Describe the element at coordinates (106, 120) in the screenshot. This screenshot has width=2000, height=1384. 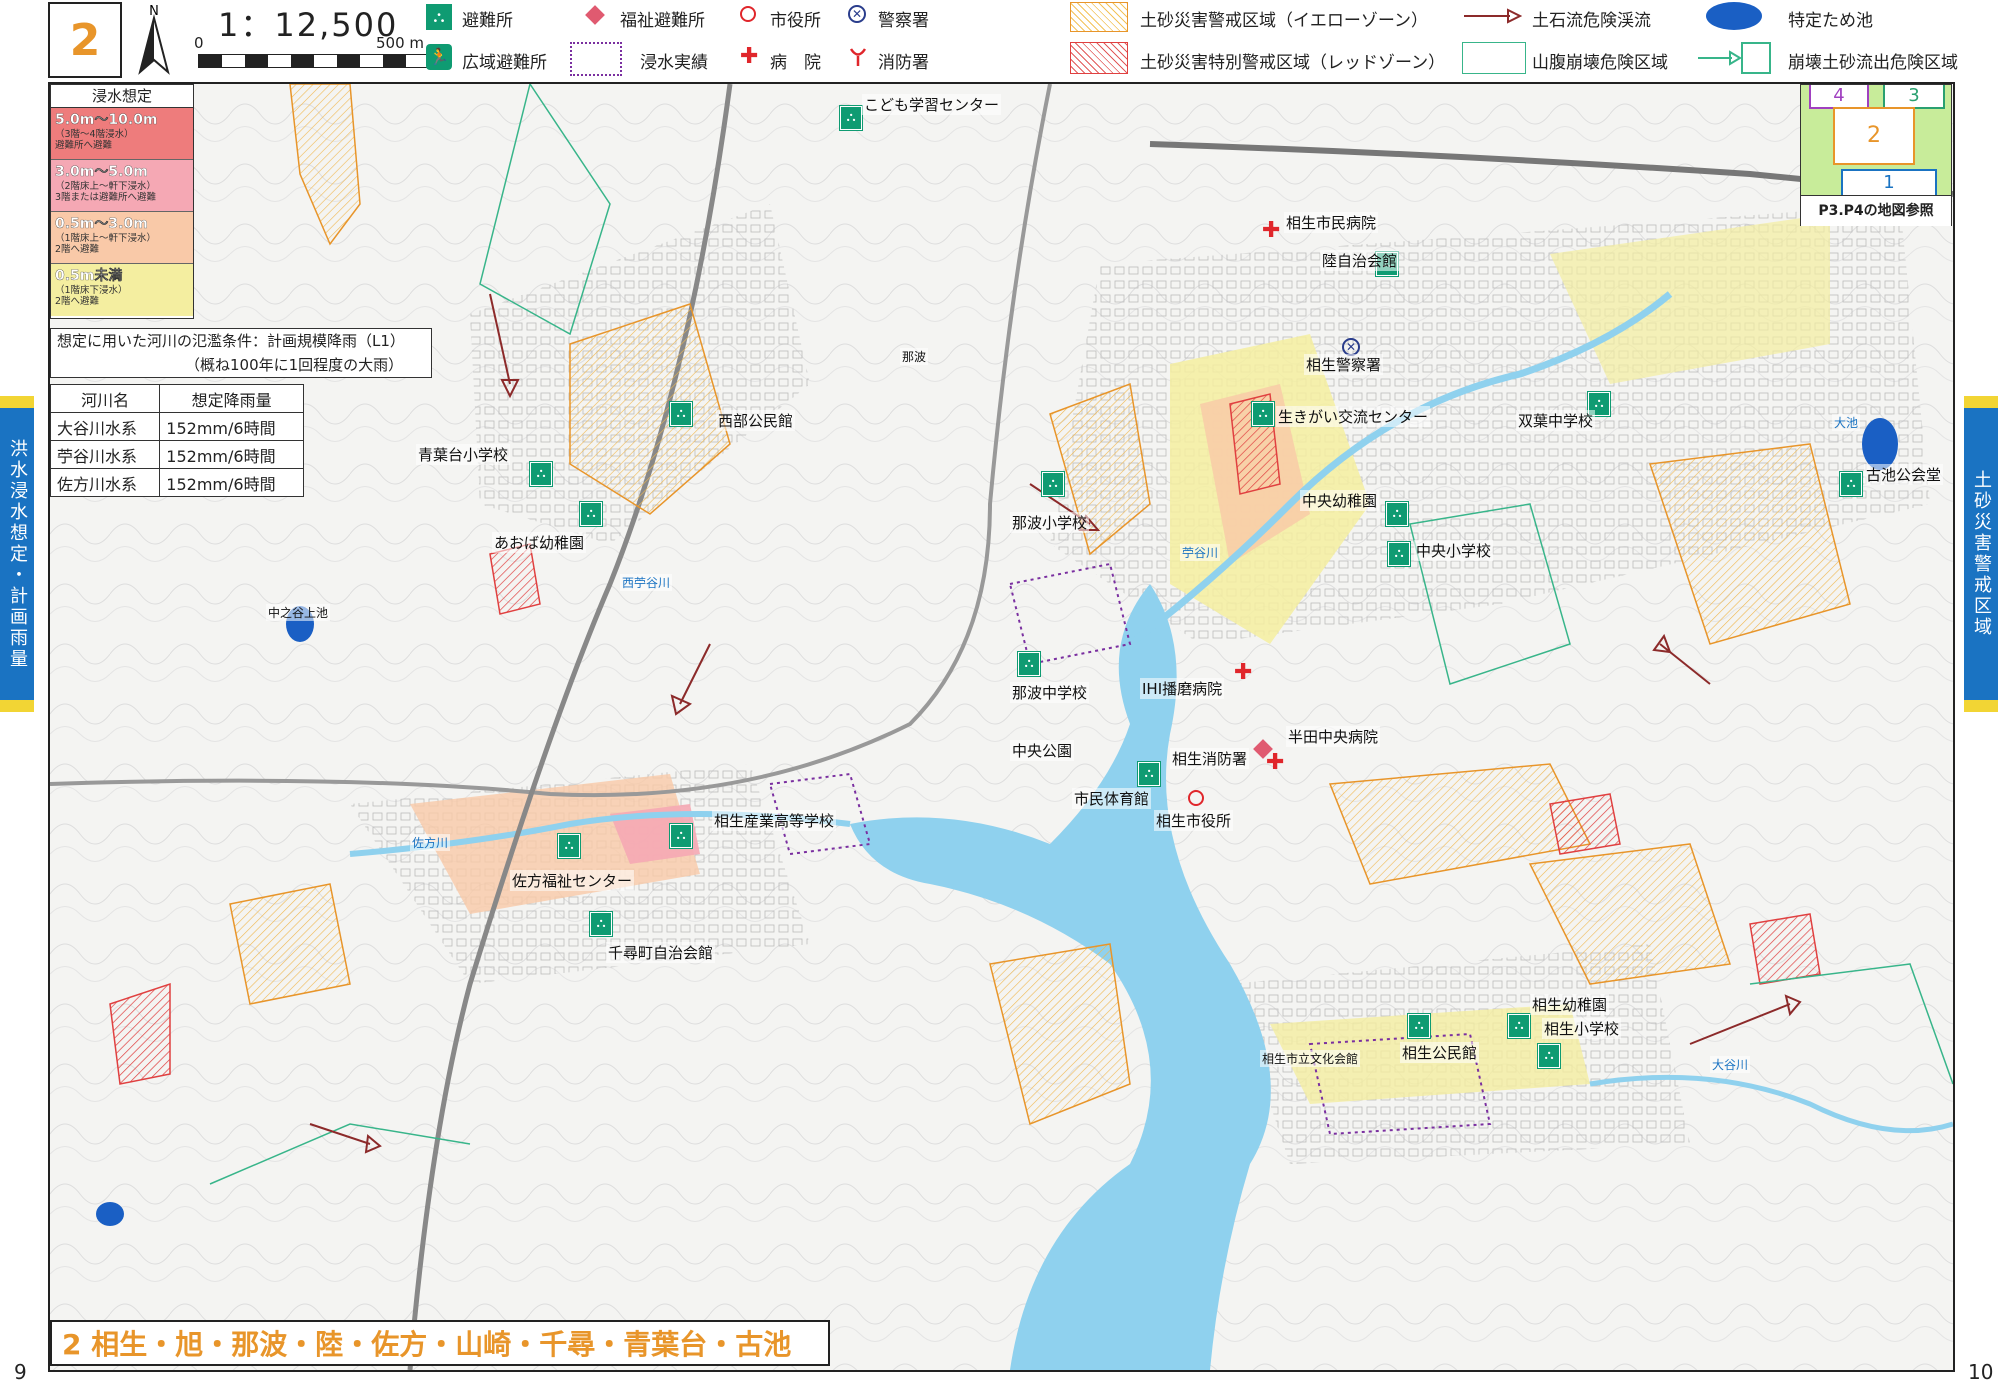
I see `flood-level-range: 5.0m～10.0m` at that location.